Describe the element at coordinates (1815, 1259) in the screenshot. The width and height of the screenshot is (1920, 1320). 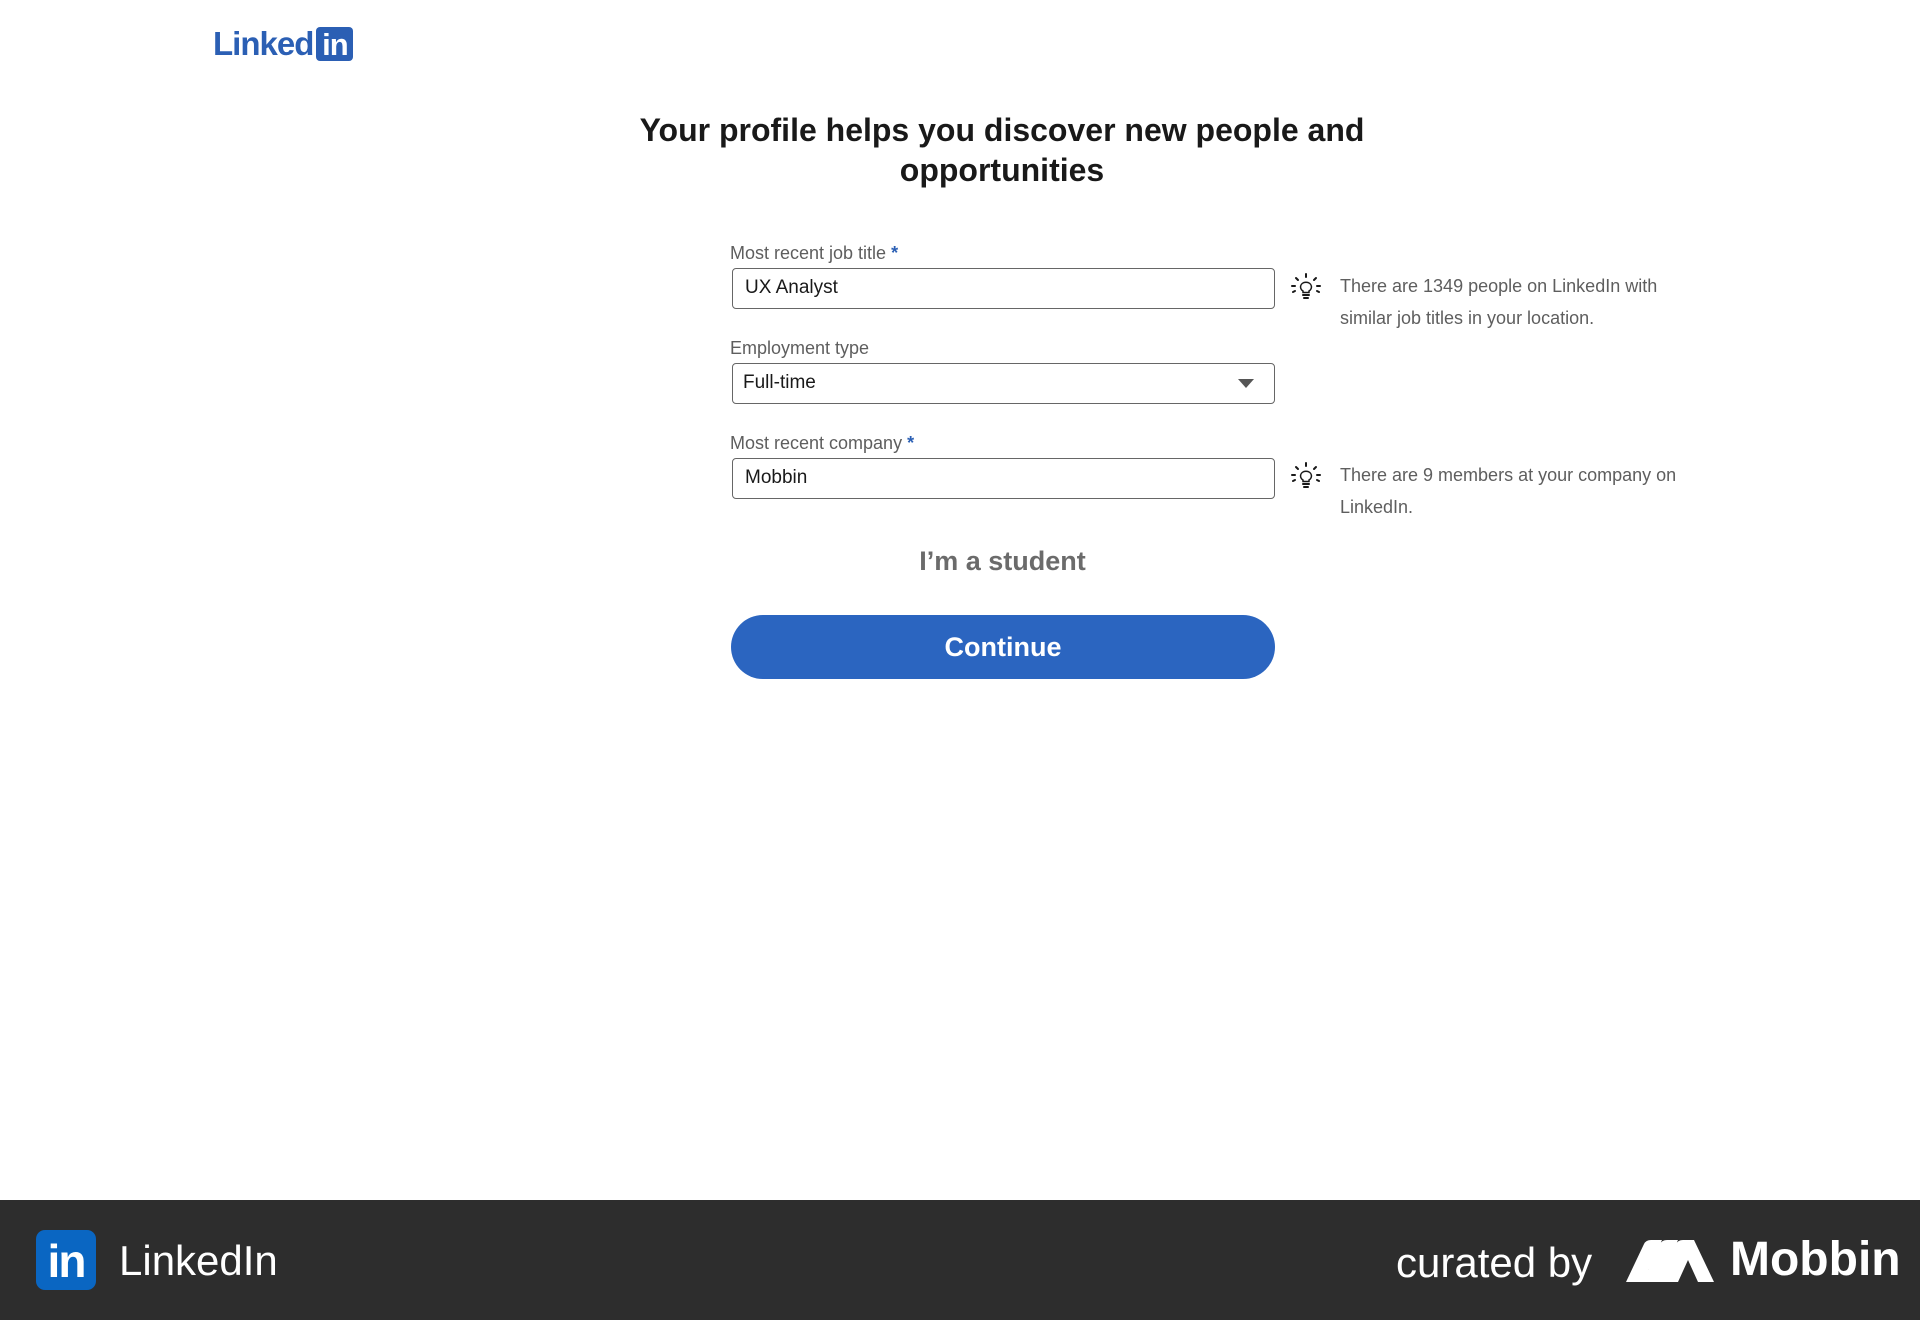
I see `mobbin-brand: Mobbin` at that location.